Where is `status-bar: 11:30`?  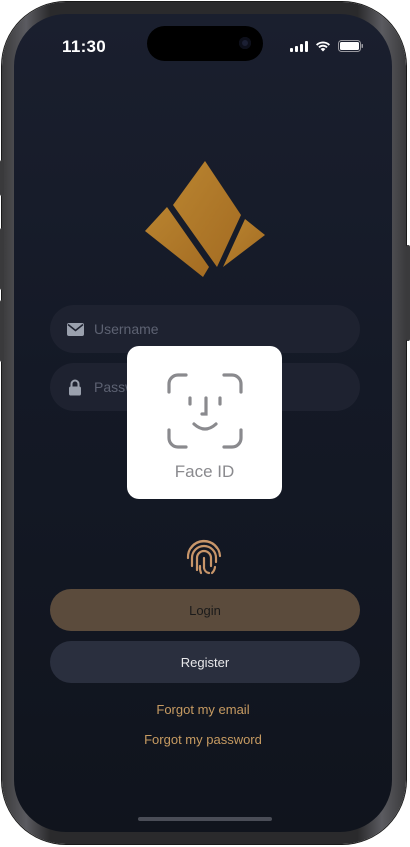
status-bar: 11:30 is located at coordinates (203, 44).